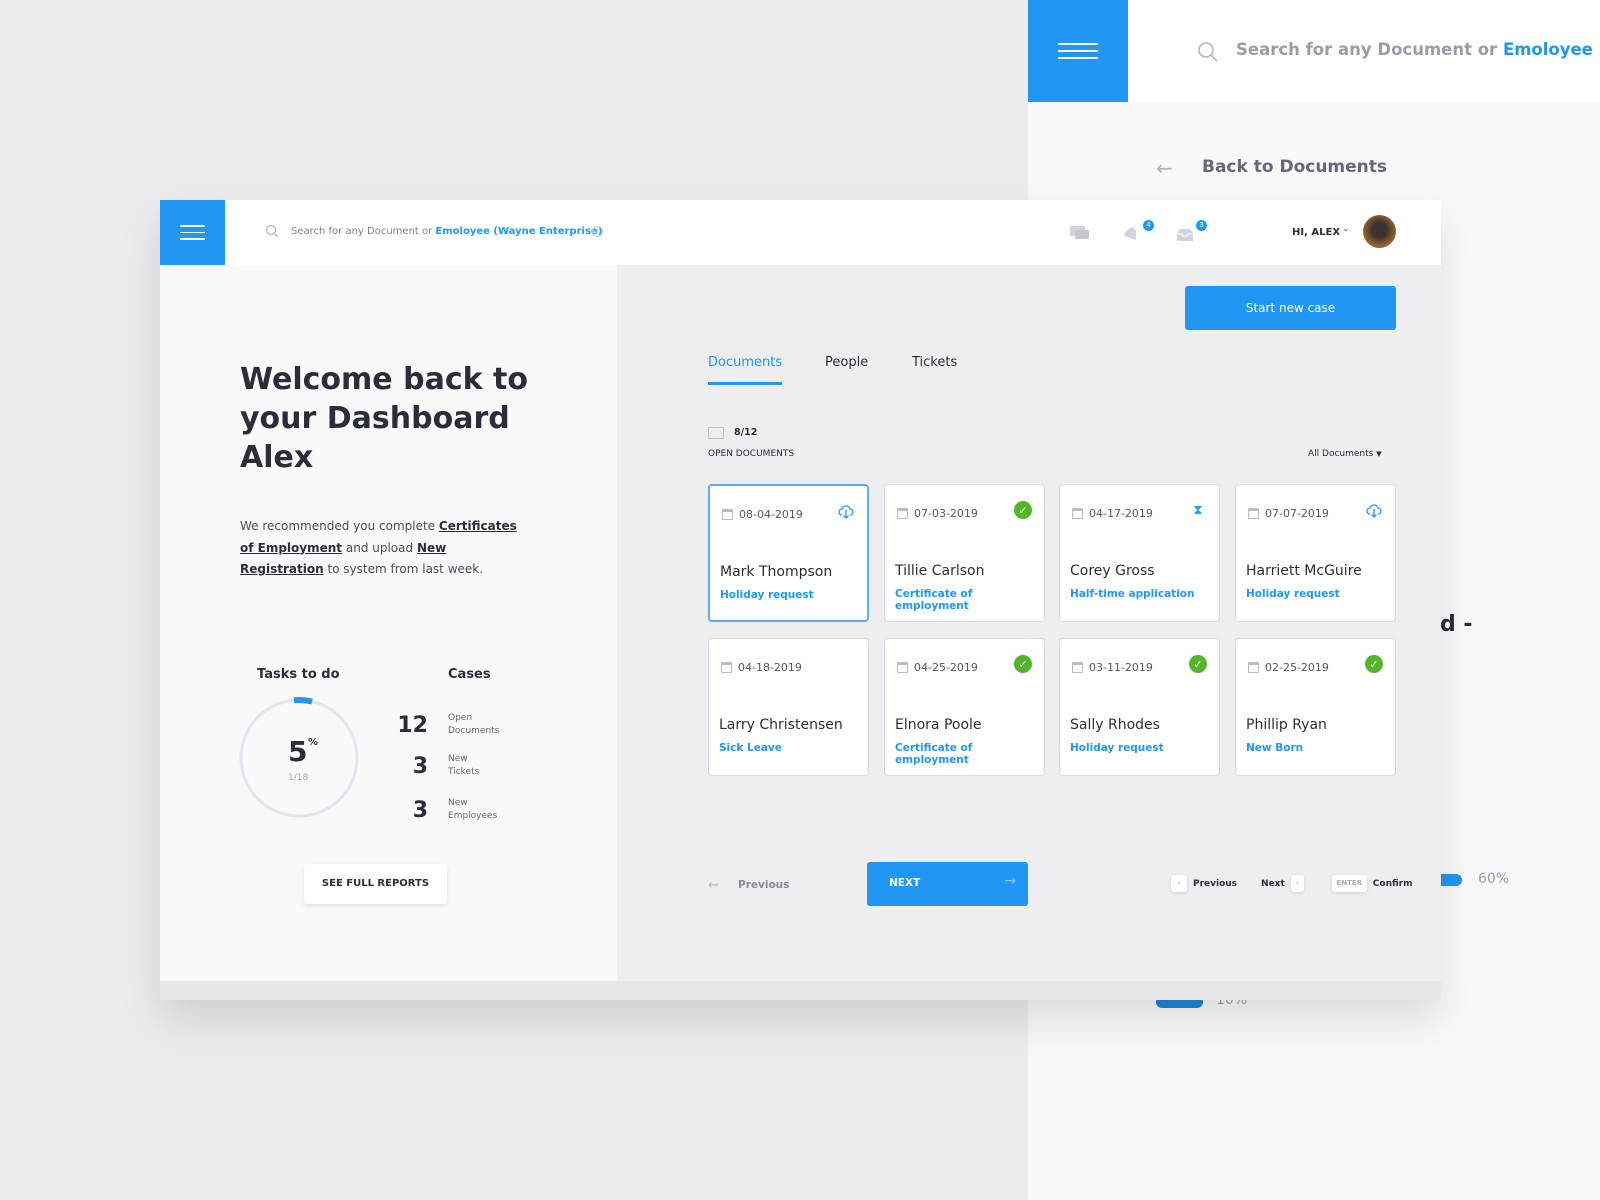 The width and height of the screenshot is (1600, 1200). What do you see at coordinates (1297, 883) in the screenshot?
I see `chevron-right-icon: ›` at bounding box center [1297, 883].